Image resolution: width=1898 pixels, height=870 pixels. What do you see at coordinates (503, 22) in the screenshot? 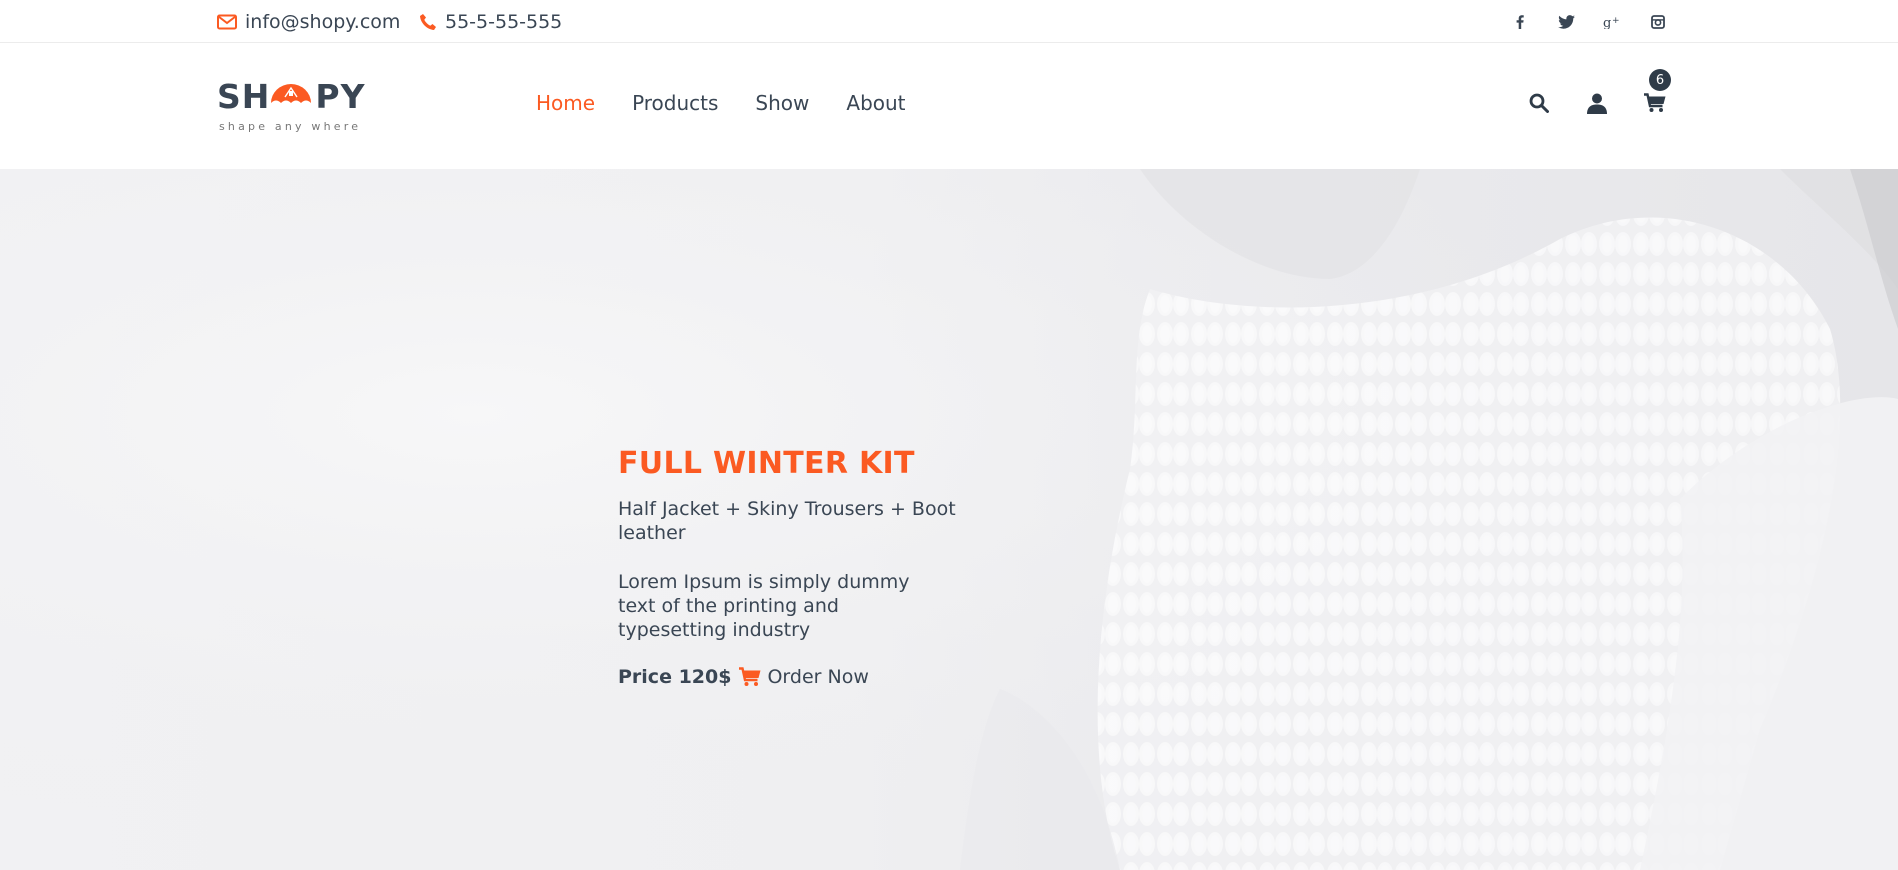
I see `phone-text: 55-5-55-555` at bounding box center [503, 22].